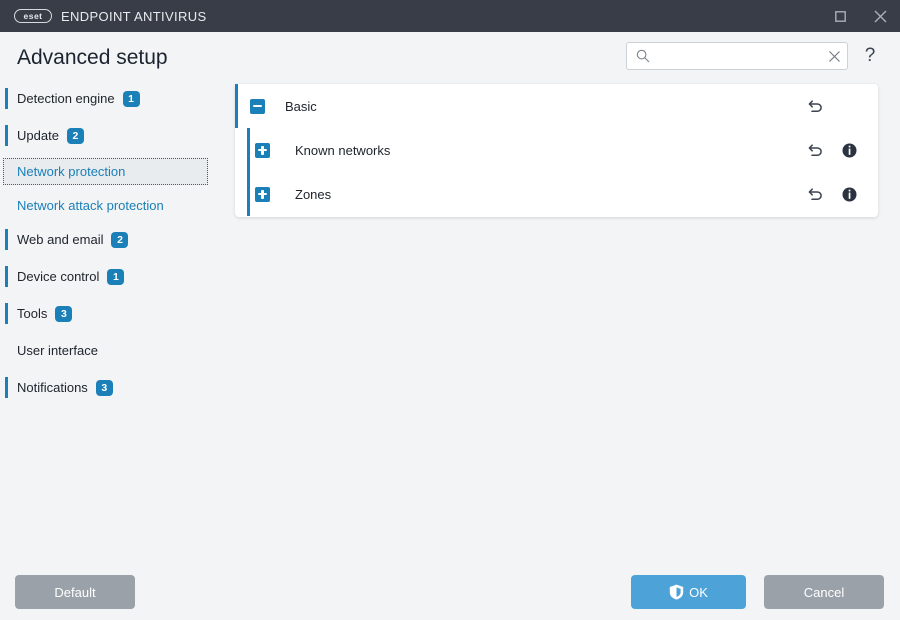 This screenshot has width=900, height=620. I want to click on page-title: Advanced setup, so click(92, 57).